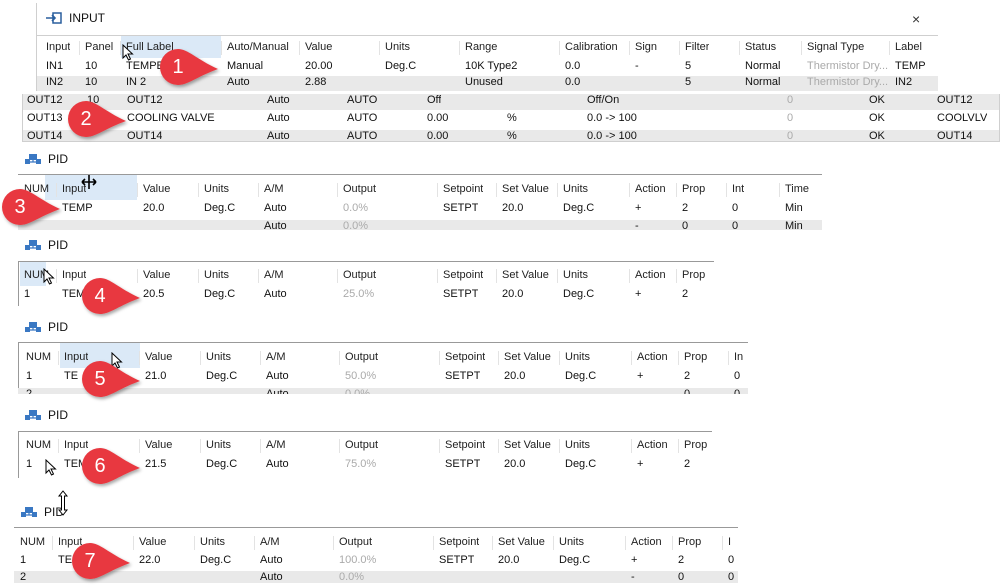  Describe the element at coordinates (572, 66) in the screenshot. I see `cell: 0.0` at that location.